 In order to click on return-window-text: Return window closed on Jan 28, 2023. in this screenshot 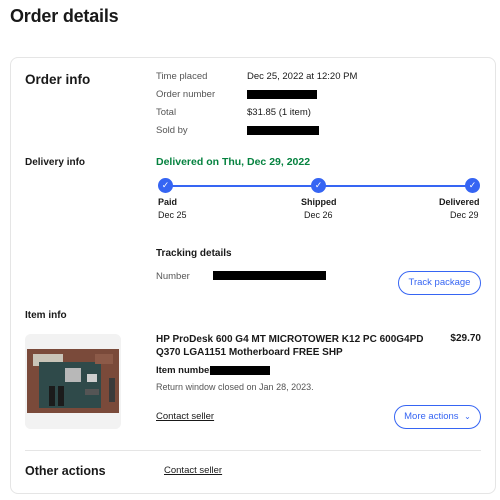, I will do `click(235, 387)`.